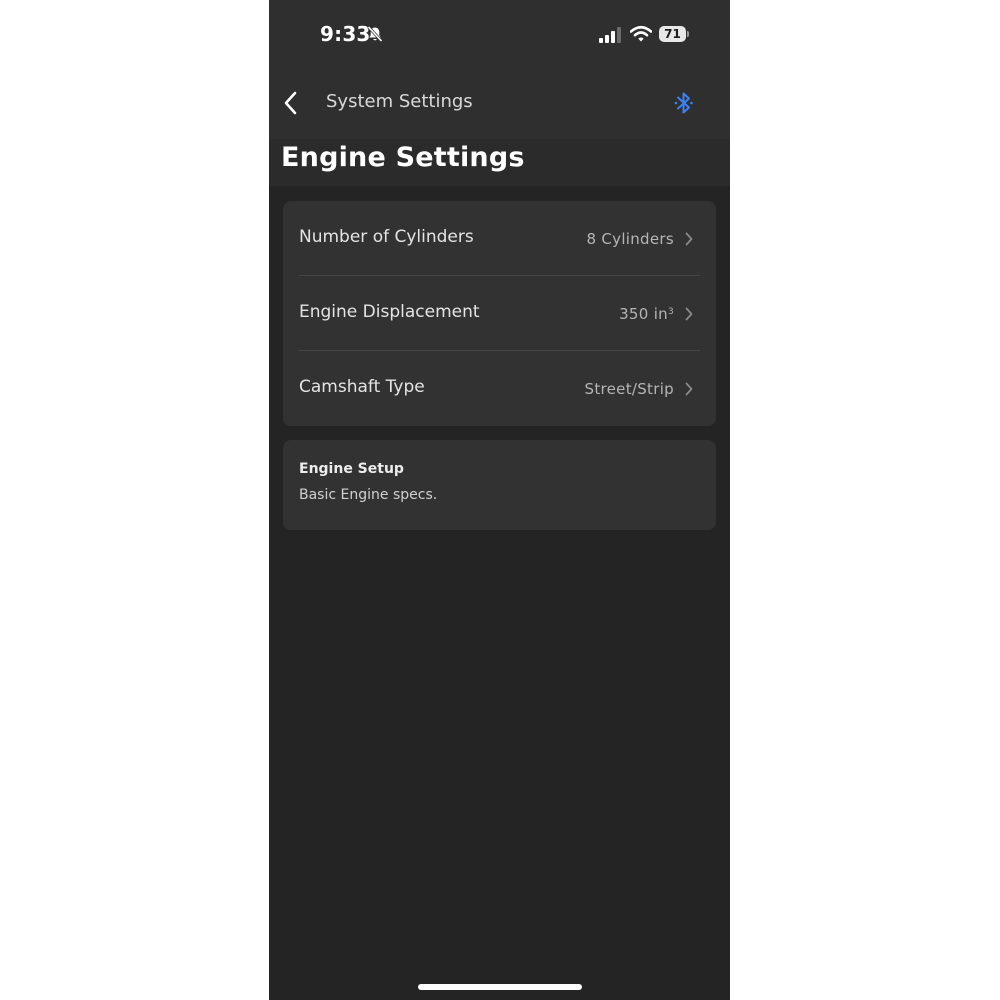 The height and width of the screenshot is (1000, 1000). Describe the element at coordinates (499, 238) in the screenshot. I see `cylinders-row: Number of Cylinders 8 Cylinders` at that location.